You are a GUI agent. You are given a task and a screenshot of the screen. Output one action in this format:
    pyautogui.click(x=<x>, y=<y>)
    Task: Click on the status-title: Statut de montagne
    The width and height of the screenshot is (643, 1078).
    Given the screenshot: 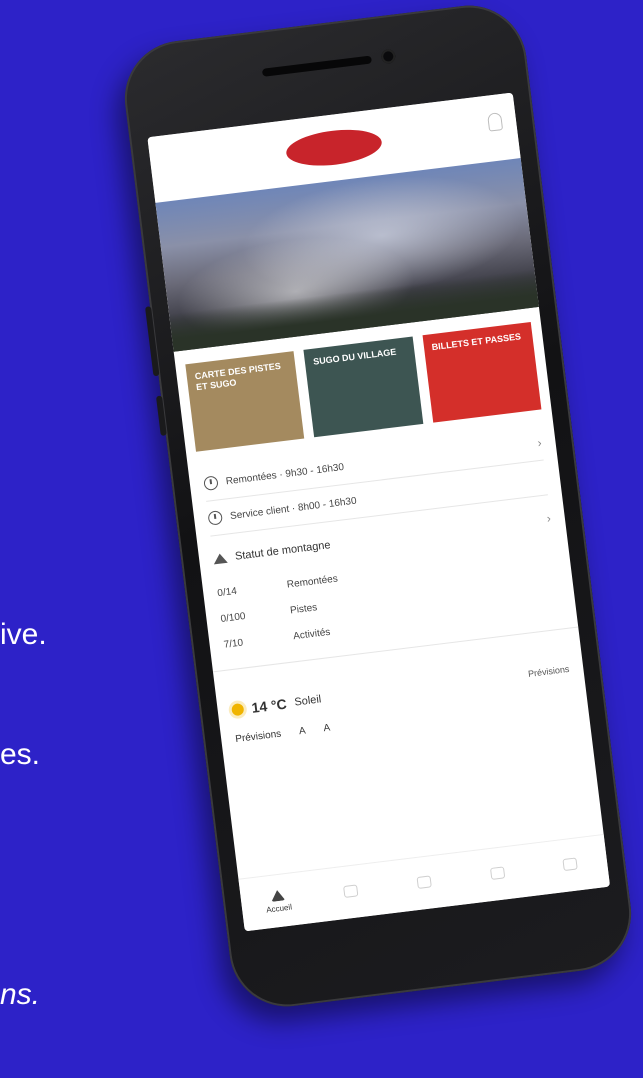 What is the action you would take?
    pyautogui.click(x=283, y=551)
    